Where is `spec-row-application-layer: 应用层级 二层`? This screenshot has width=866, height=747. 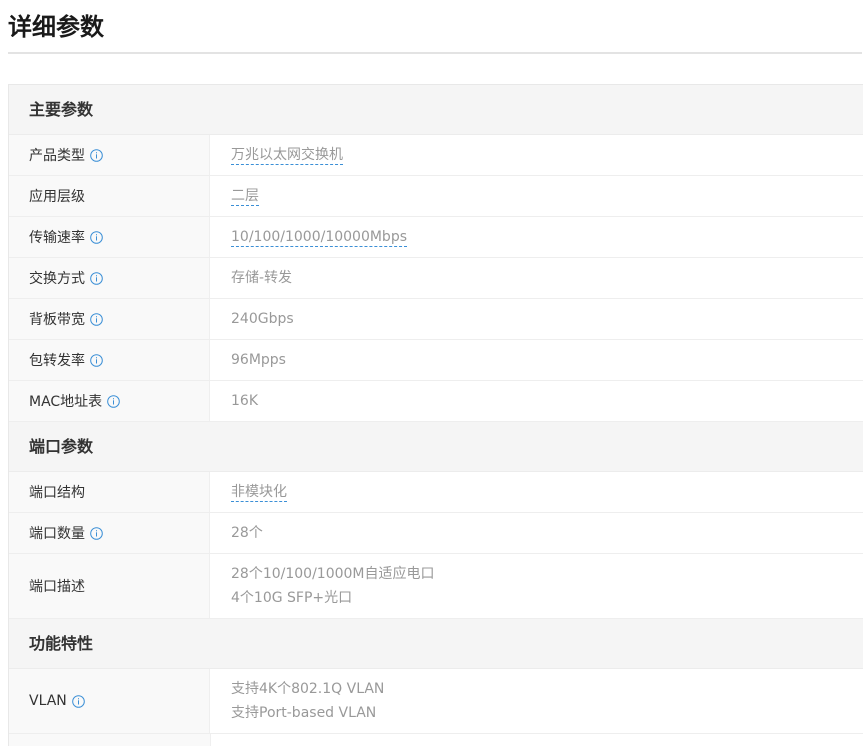 spec-row-application-layer: 应用层级 二层 is located at coordinates (436, 196).